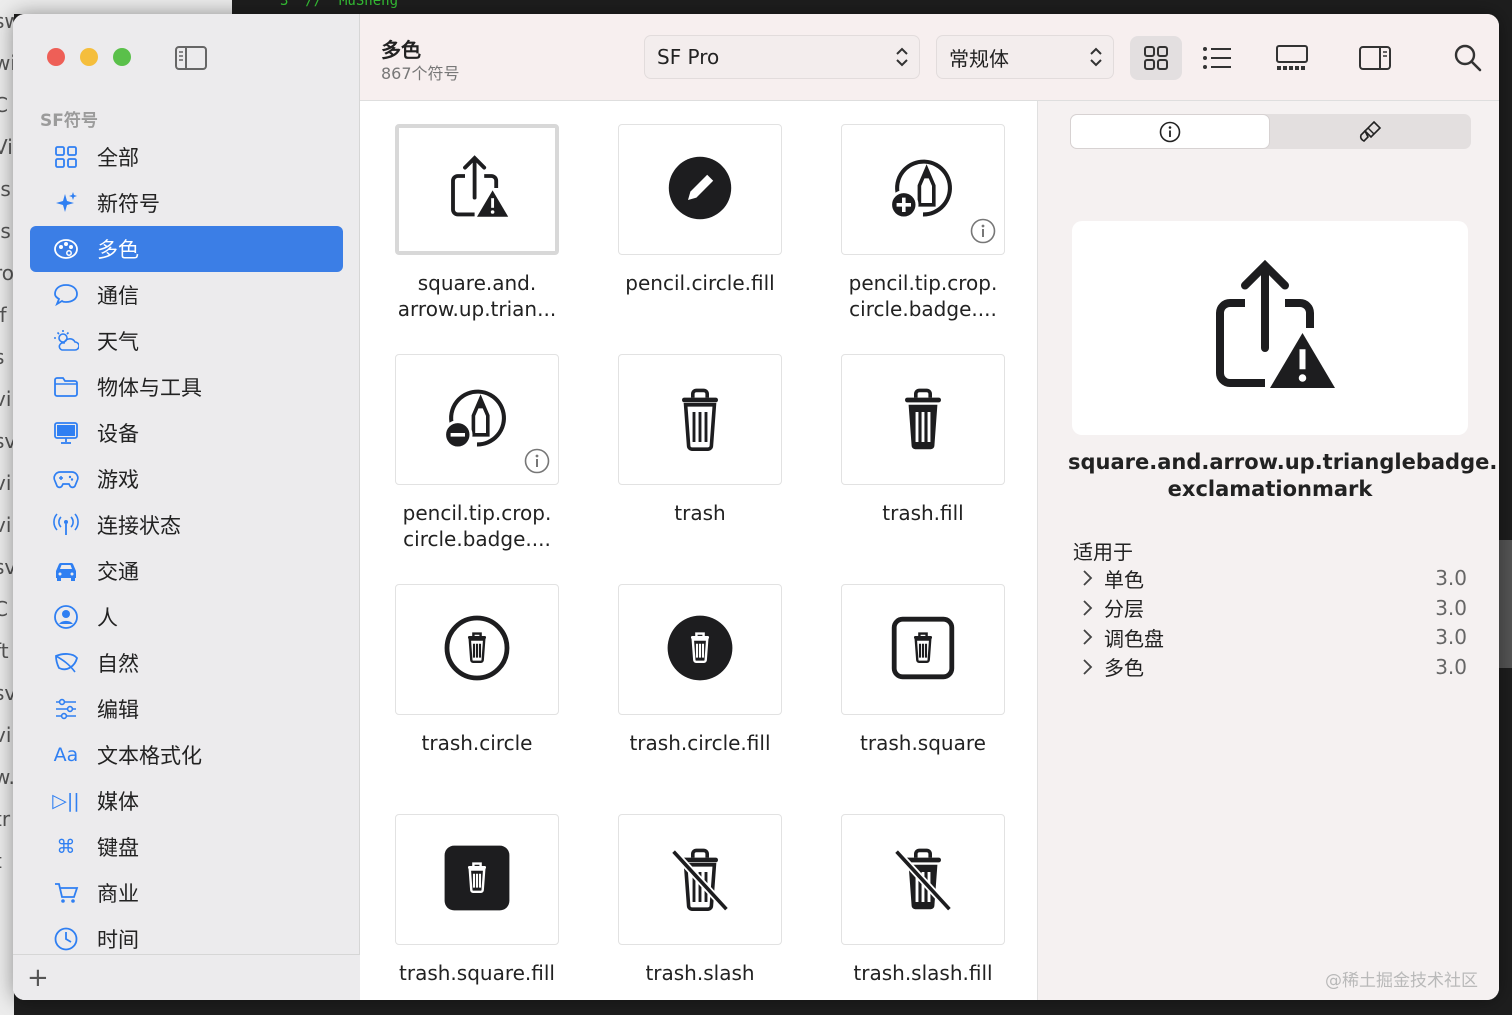 The height and width of the screenshot is (1015, 1512). Describe the element at coordinates (1274, 578) in the screenshot. I see `availability-row: 单色 3.0` at that location.